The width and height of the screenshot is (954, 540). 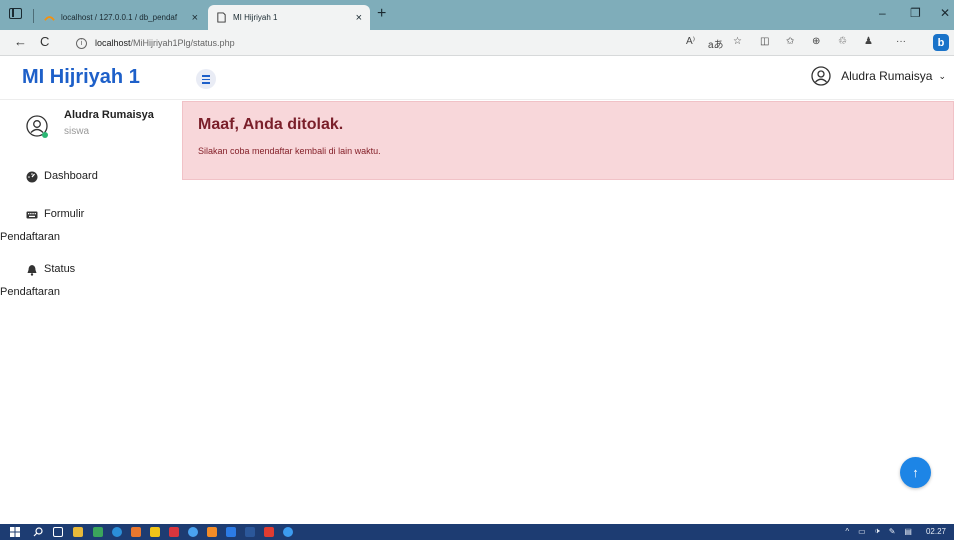 I want to click on sidebar-item-label: Formulir, so click(x=64, y=214).